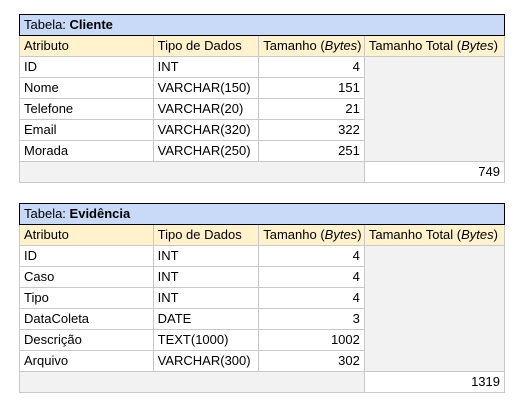 The width and height of the screenshot is (525, 405). What do you see at coordinates (91, 24) in the screenshot?
I see `table-title-name: Cliente` at bounding box center [91, 24].